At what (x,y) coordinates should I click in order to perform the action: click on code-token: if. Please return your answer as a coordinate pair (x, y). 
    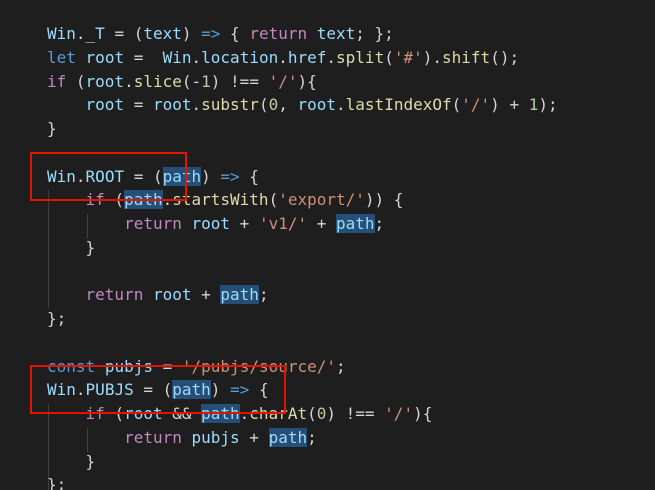
    Looking at the image, I should click on (57, 81).